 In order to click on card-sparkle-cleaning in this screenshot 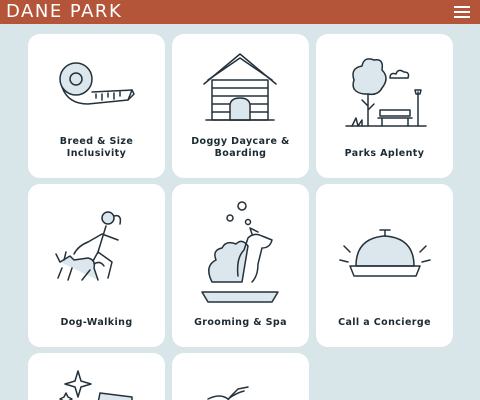, I will do `click(96, 376)`.